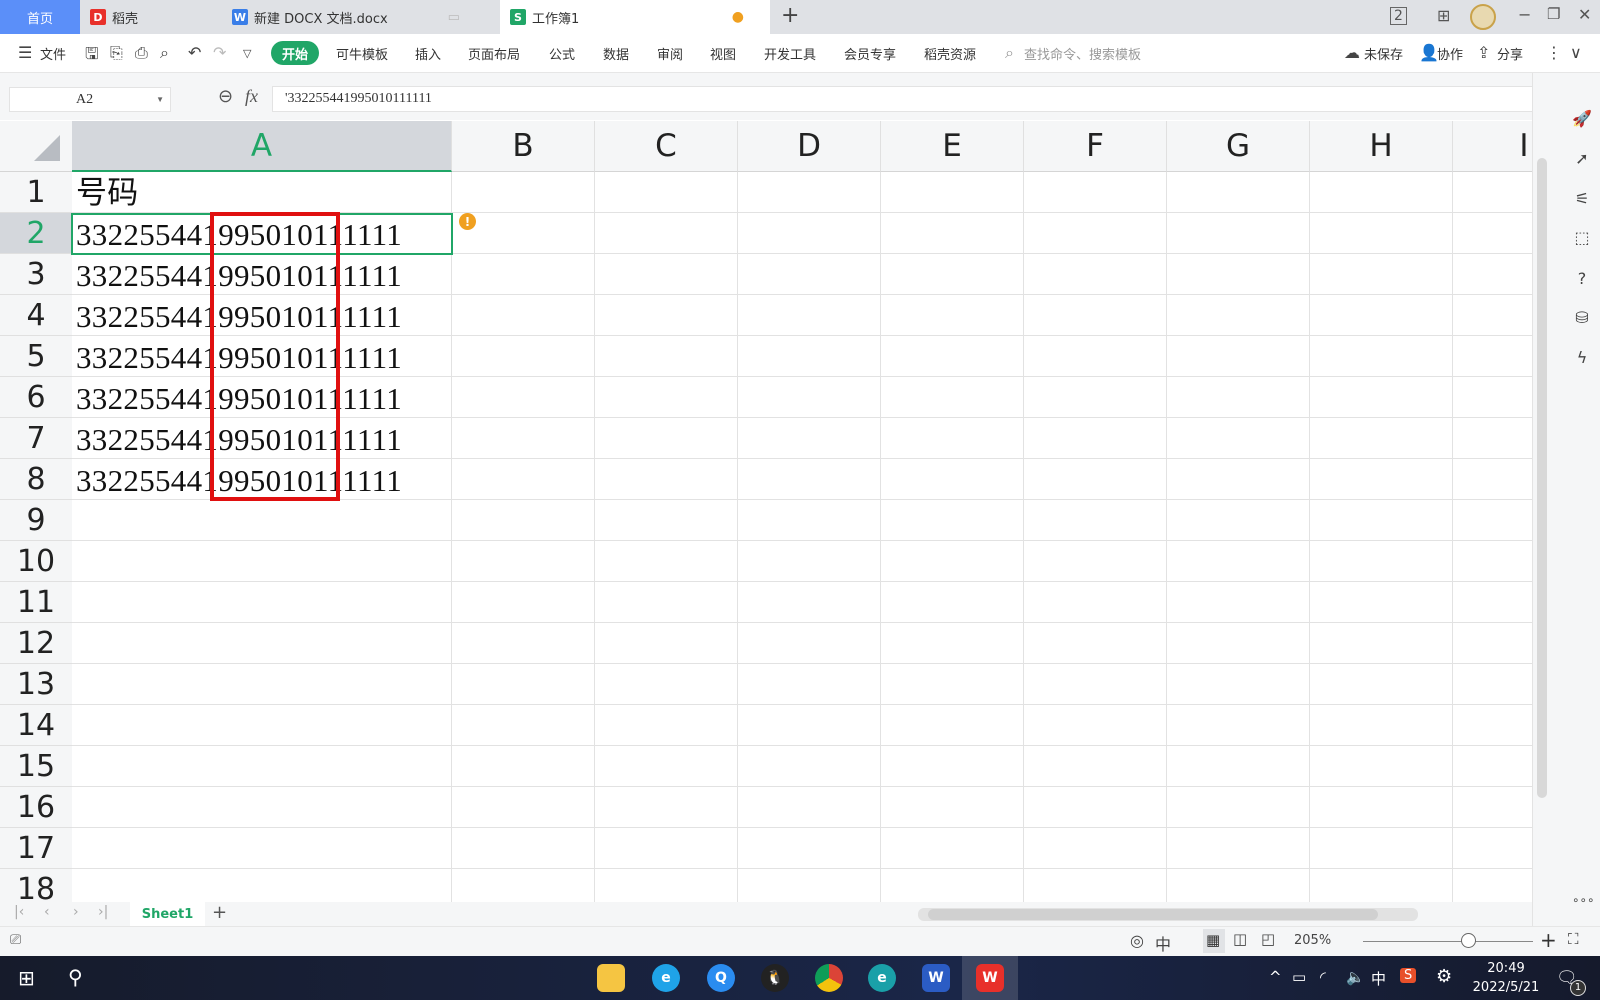 The height and width of the screenshot is (1000, 1600). Describe the element at coordinates (952, 146) in the screenshot. I see `column-header-e: E` at that location.